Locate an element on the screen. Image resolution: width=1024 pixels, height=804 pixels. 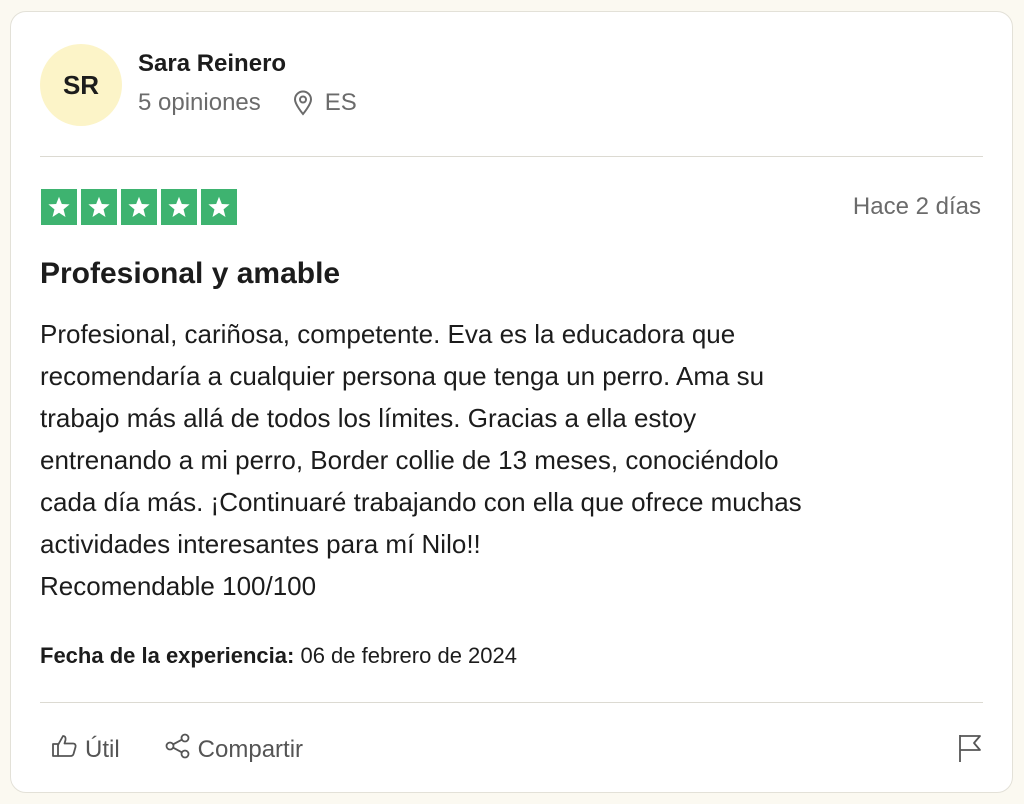
review-actions: Útil Compartir is located at coordinates (177, 749).